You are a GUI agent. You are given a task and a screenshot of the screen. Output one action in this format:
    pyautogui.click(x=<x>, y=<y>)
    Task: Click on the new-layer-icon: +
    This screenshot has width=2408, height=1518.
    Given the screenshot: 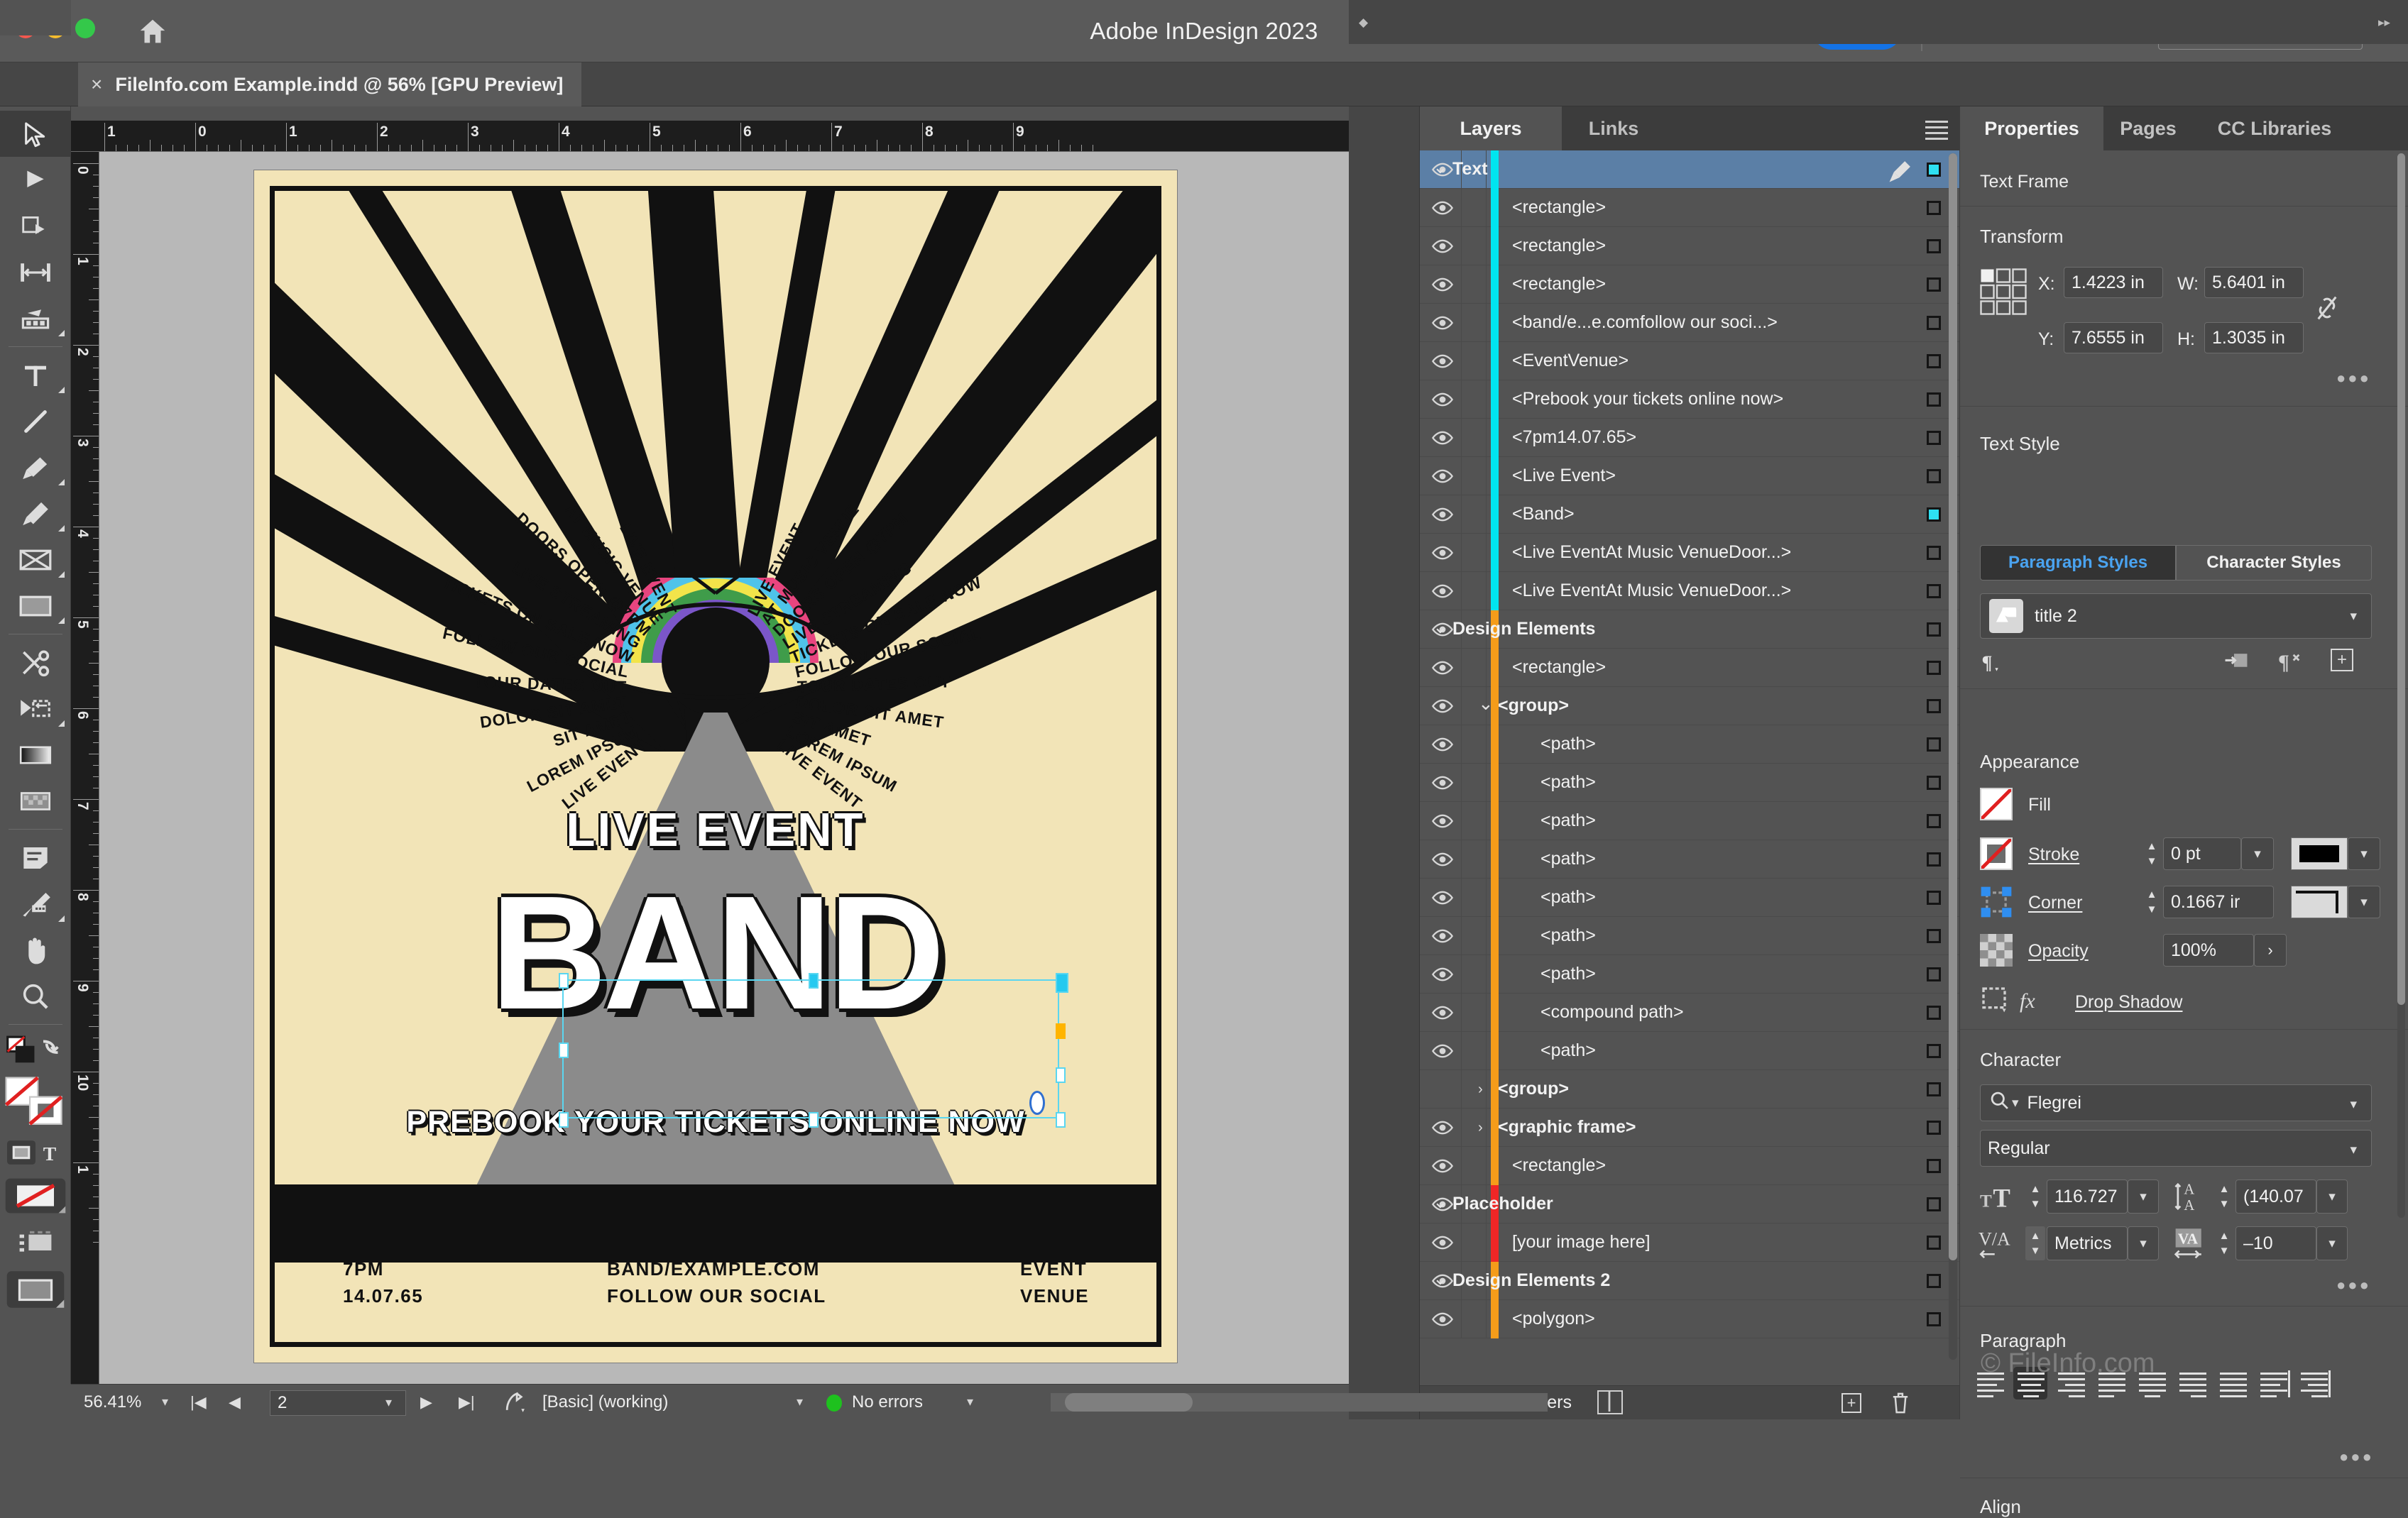 What is the action you would take?
    pyautogui.click(x=1851, y=1403)
    